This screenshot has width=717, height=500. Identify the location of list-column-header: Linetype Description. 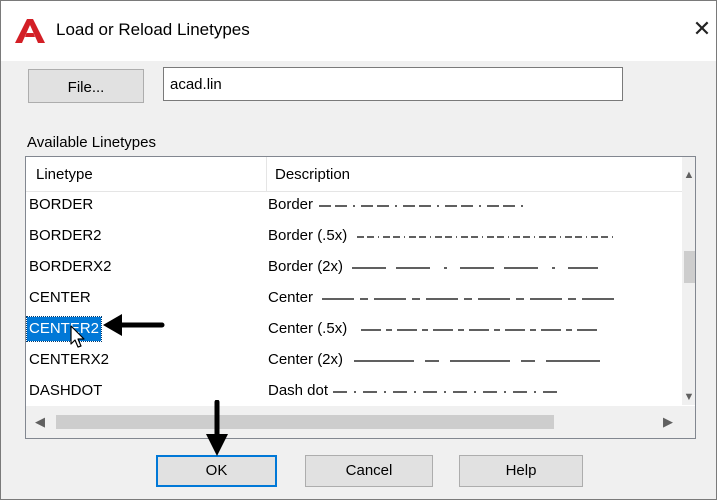
(354, 174).